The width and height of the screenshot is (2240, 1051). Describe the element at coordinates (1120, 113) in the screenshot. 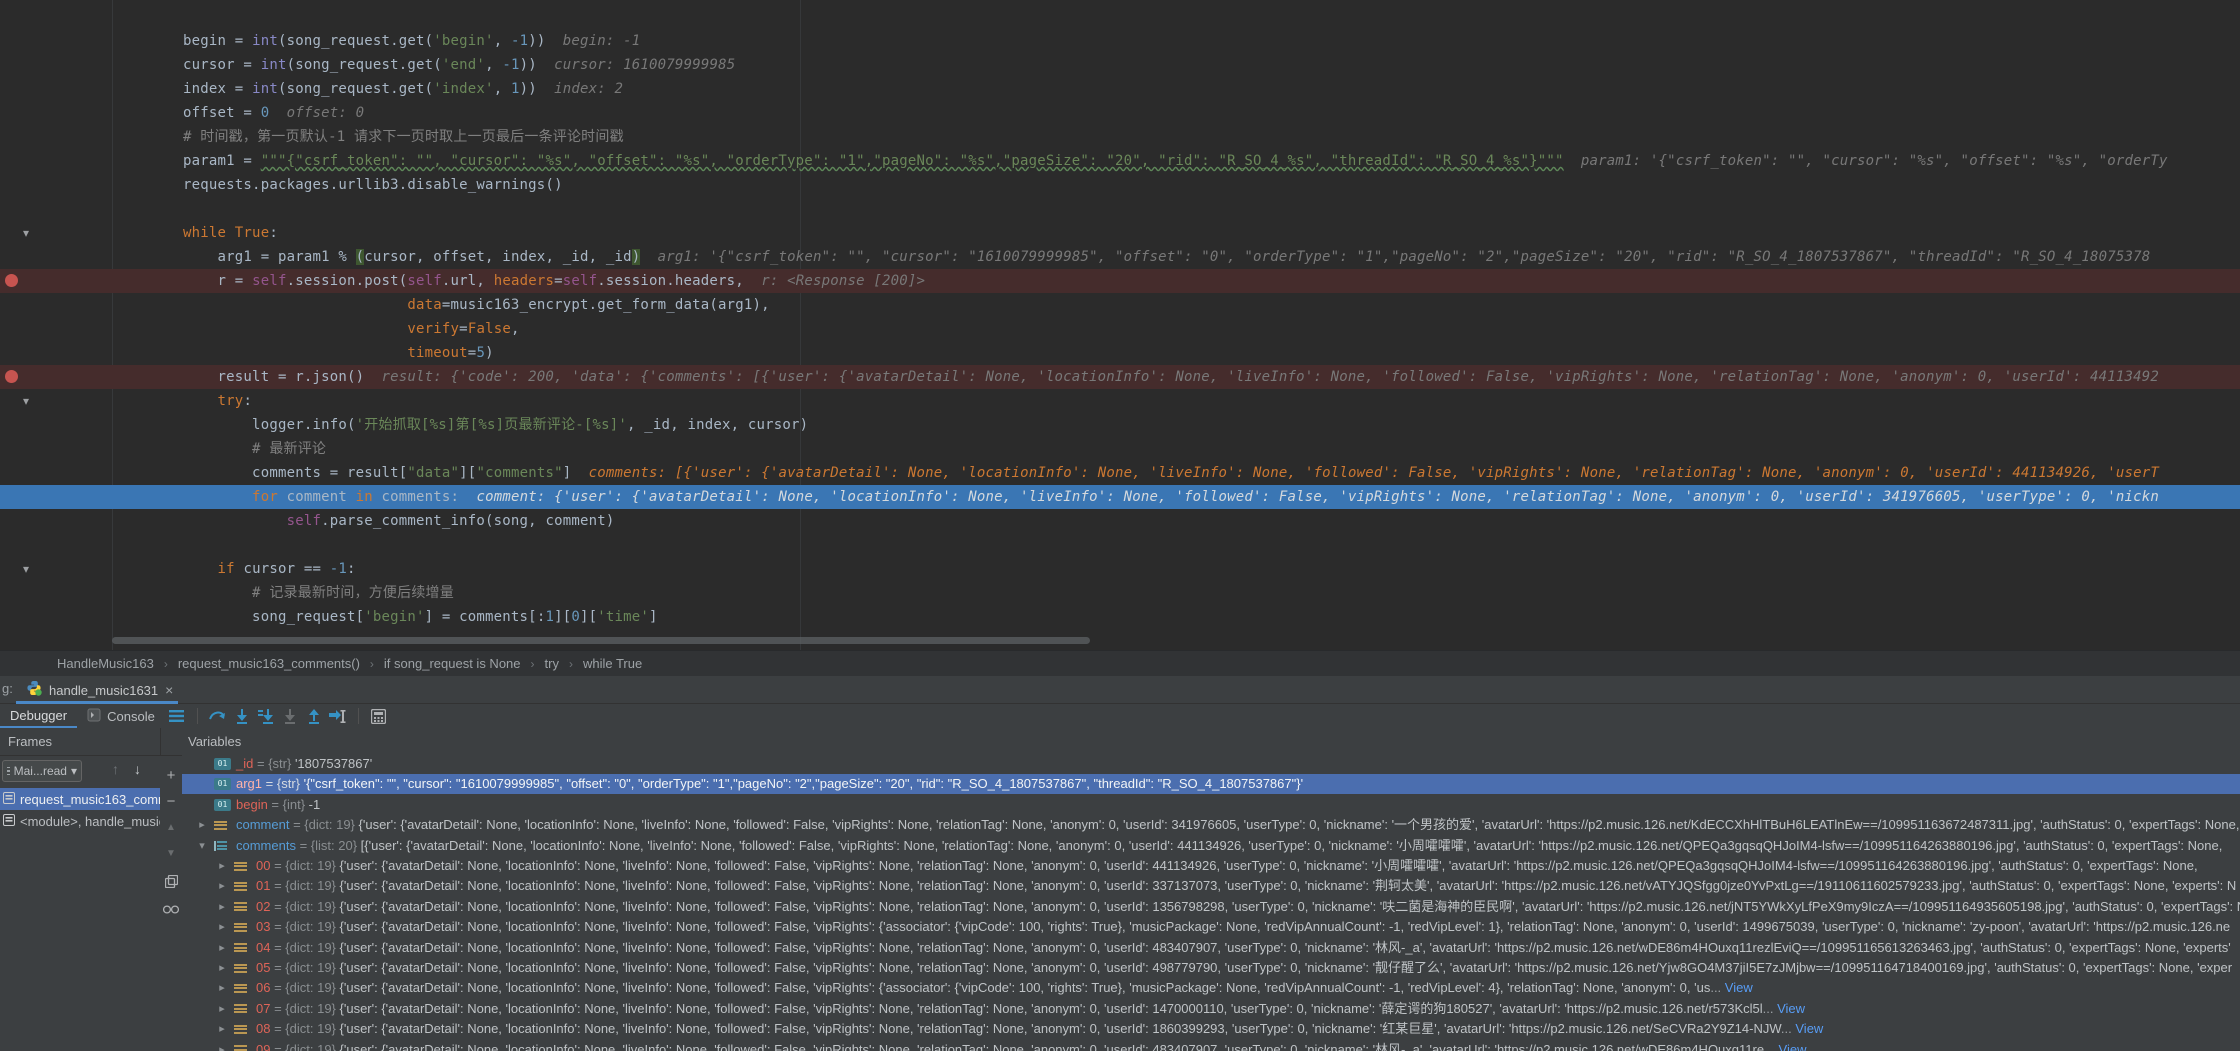

I see `code-line: offset = 0 offset: 0` at that location.